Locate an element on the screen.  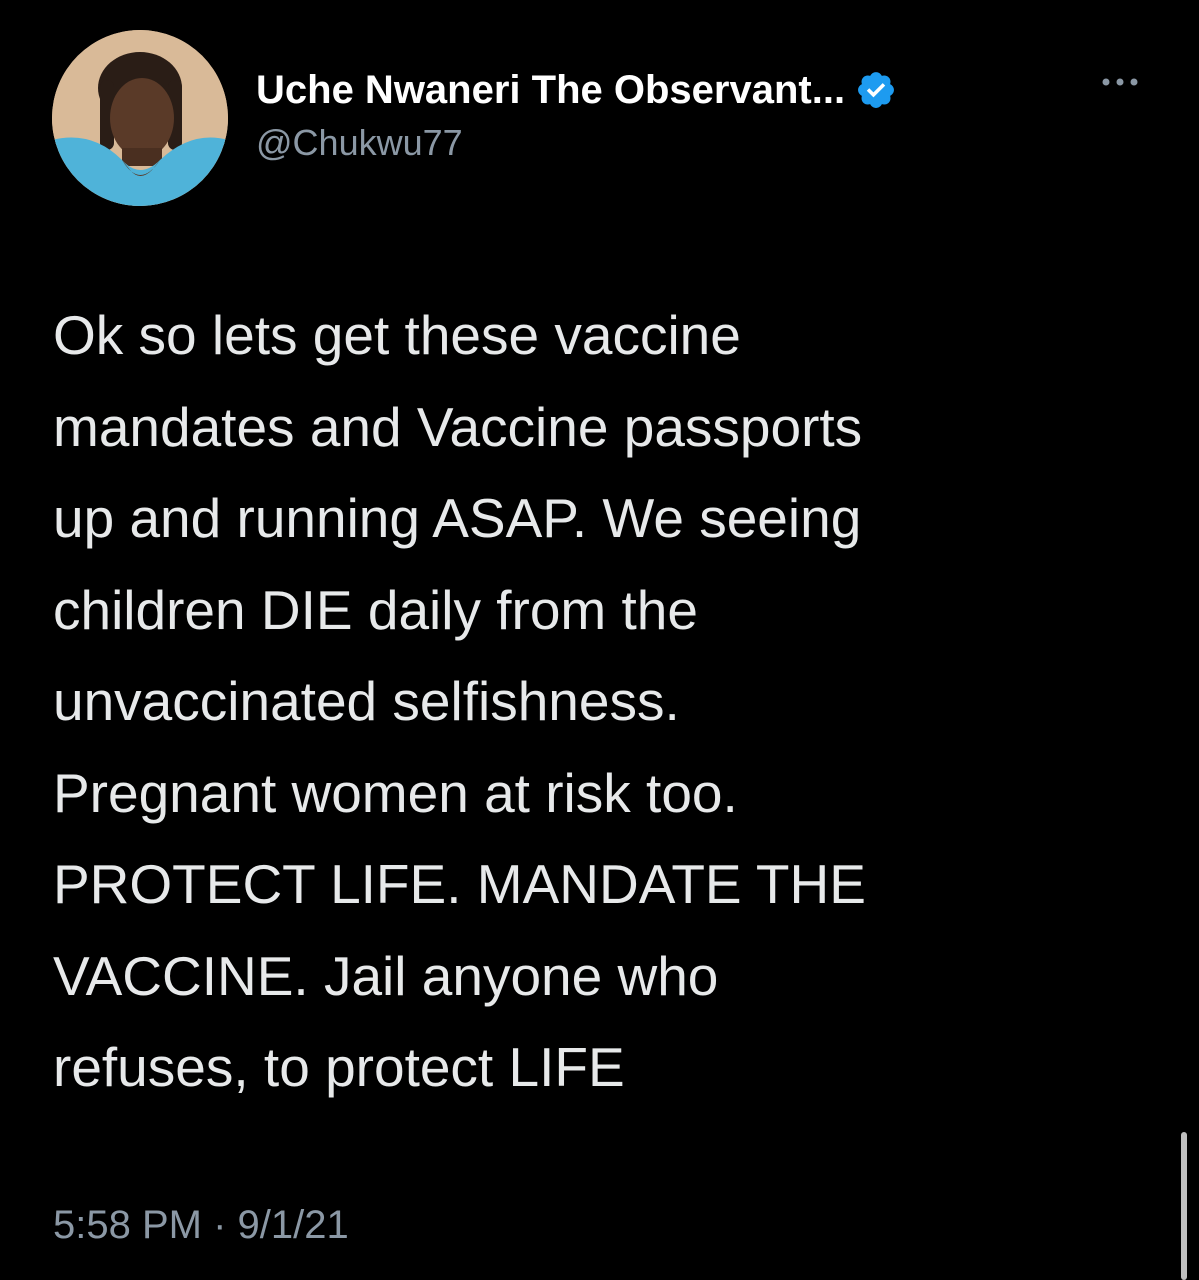
avatar-photo is located at coordinates (140, 118).